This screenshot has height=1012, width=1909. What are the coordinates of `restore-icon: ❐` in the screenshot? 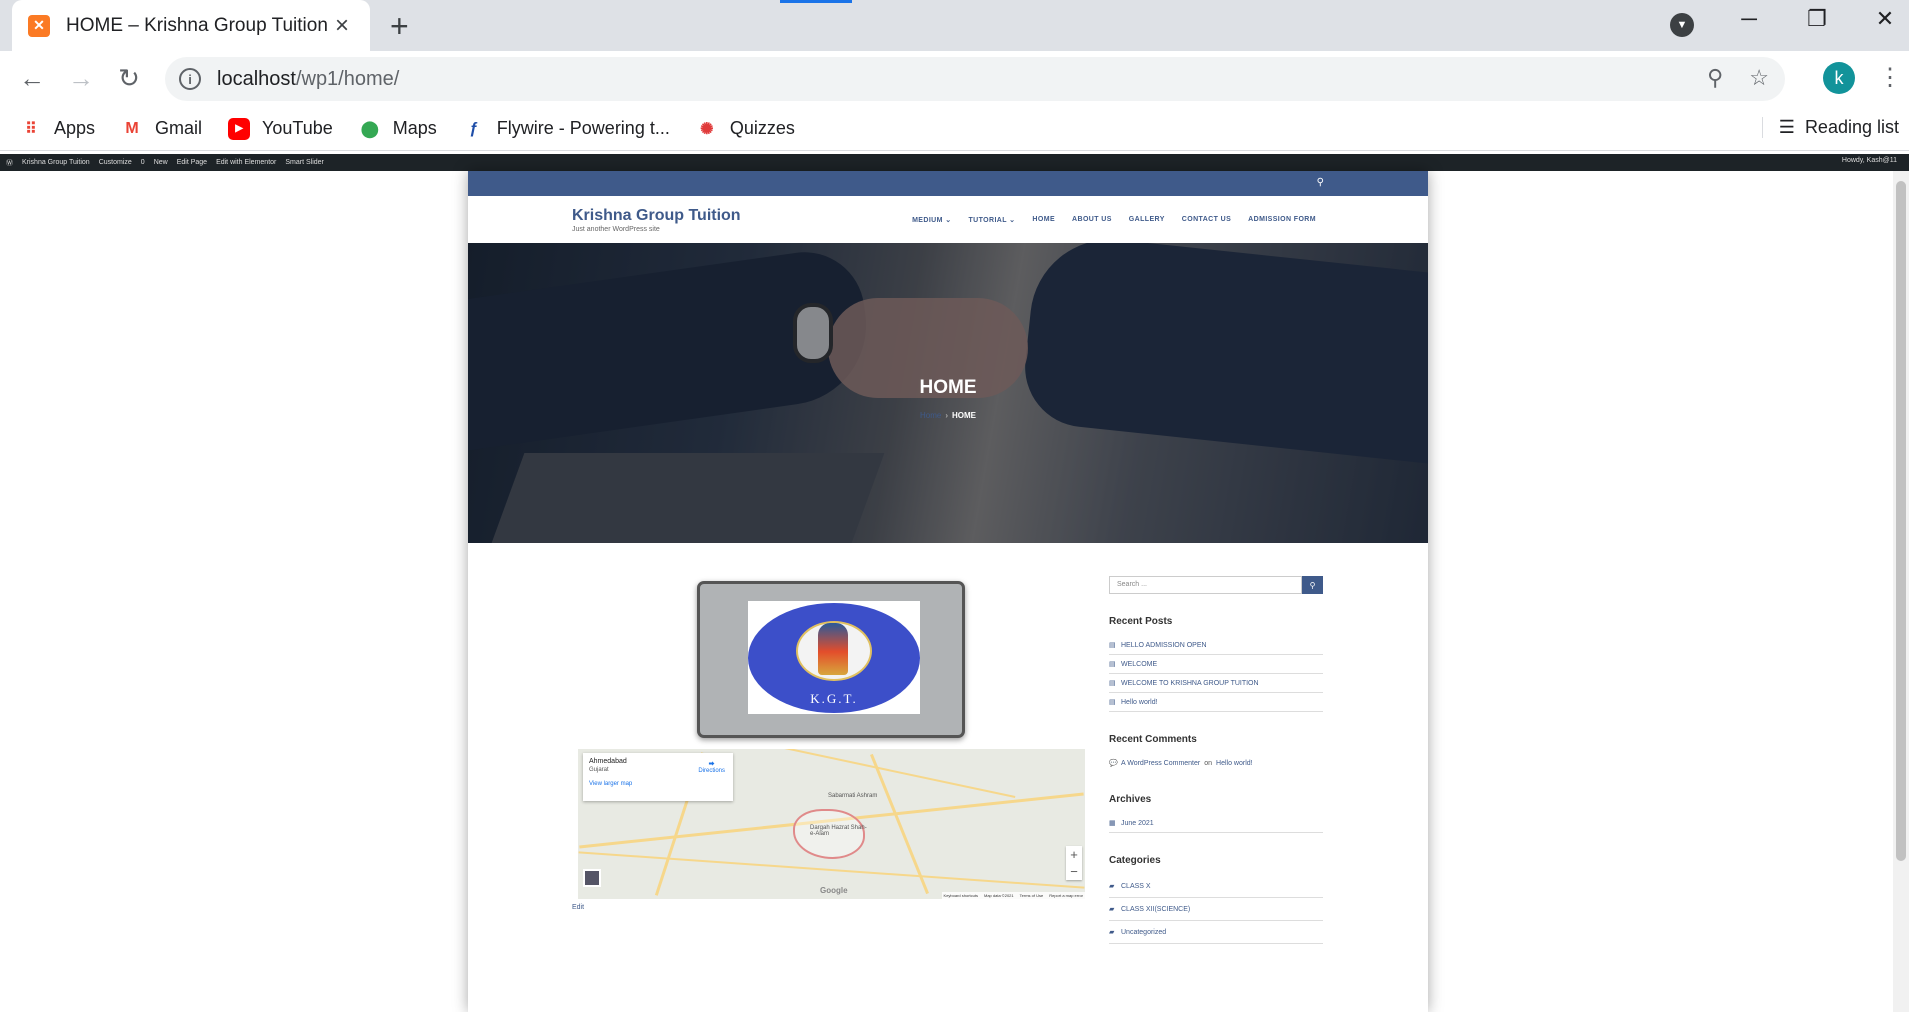 It's located at (1817, 19).